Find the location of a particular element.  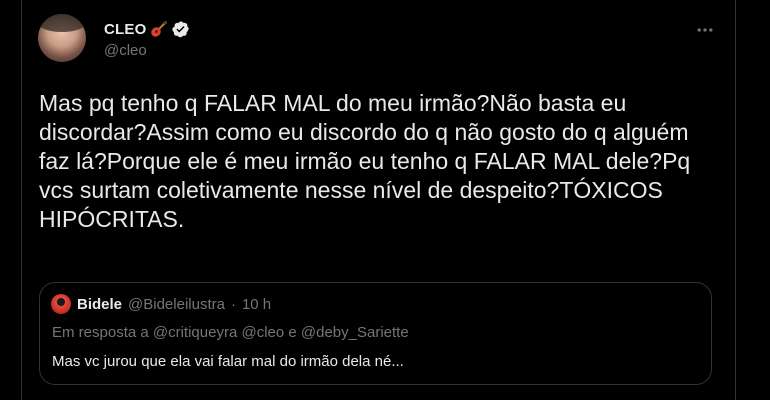

quoted-author-display-name: Bidele is located at coordinates (100, 304).